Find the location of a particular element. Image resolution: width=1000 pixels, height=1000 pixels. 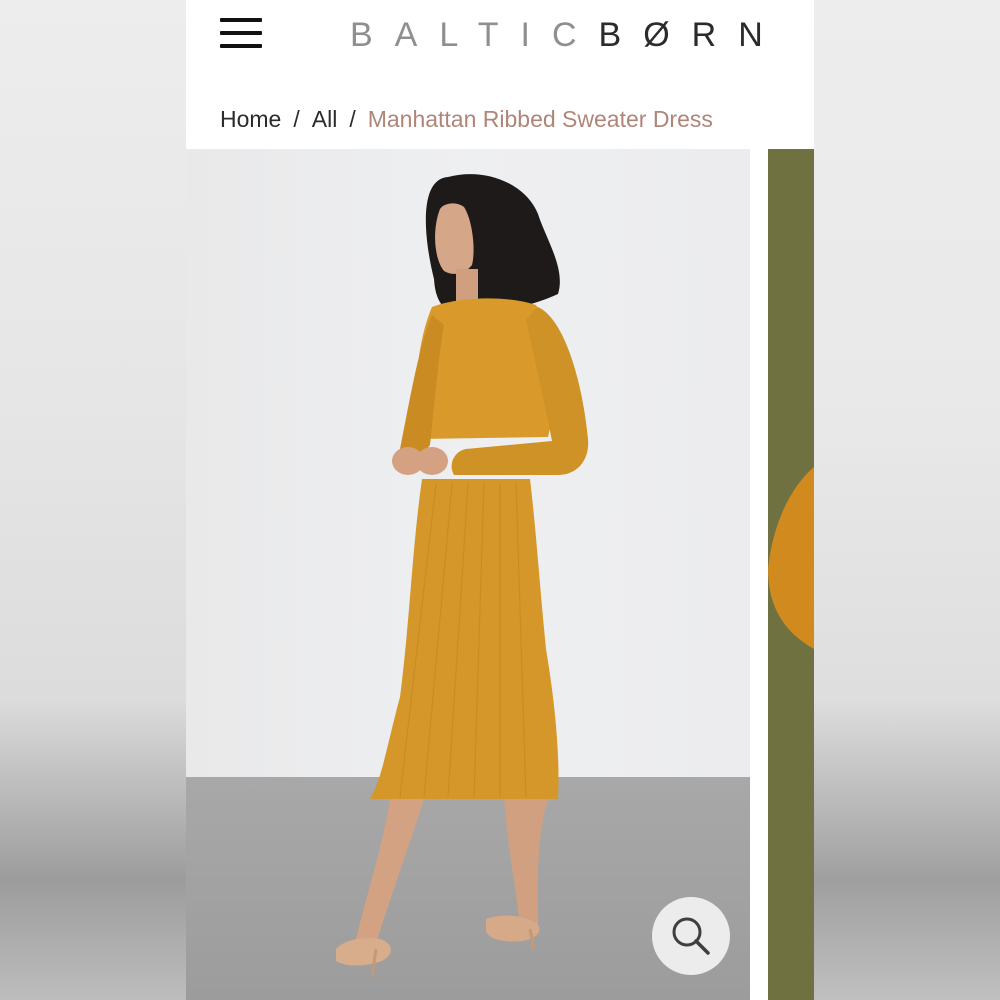

logo-text-light: BALTIC is located at coordinates (474, 35).